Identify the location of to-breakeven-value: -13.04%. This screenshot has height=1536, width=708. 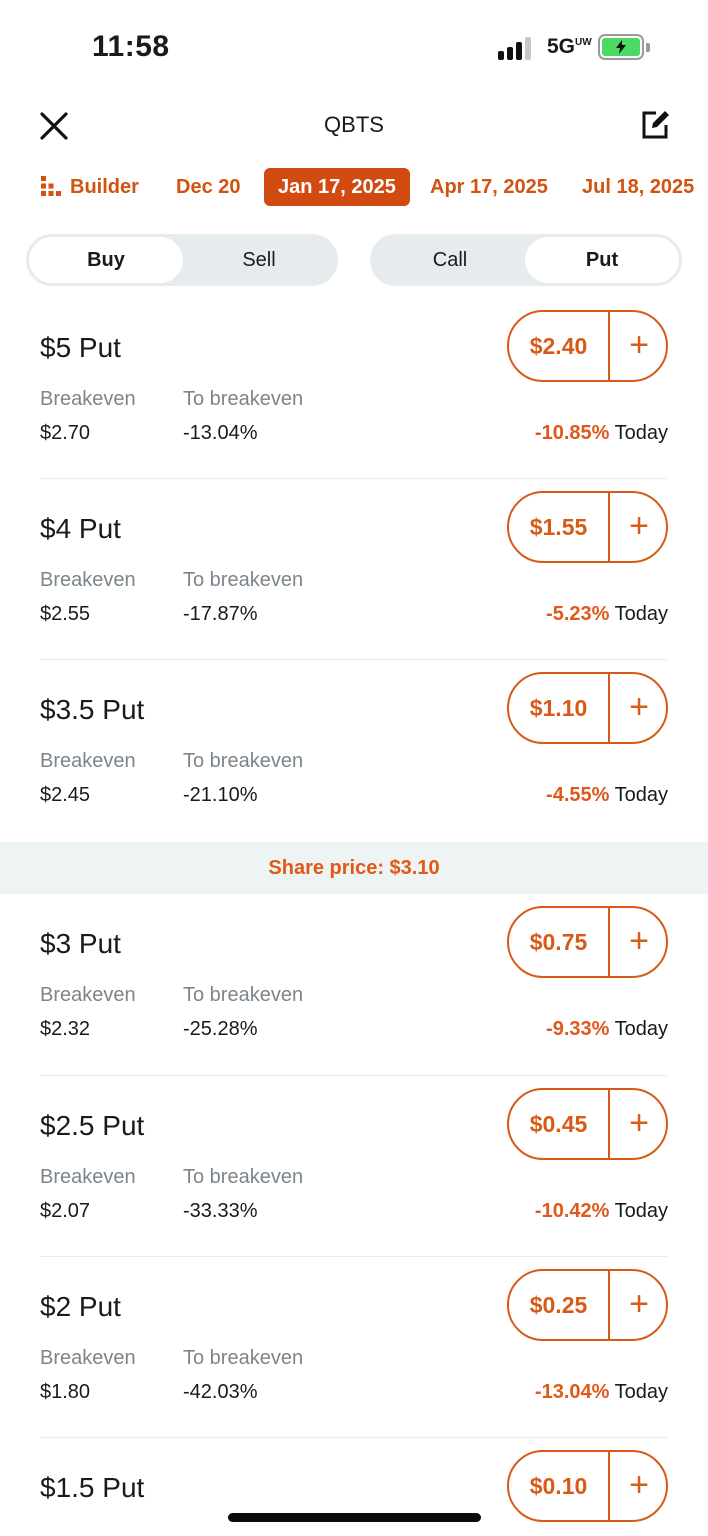
(220, 433).